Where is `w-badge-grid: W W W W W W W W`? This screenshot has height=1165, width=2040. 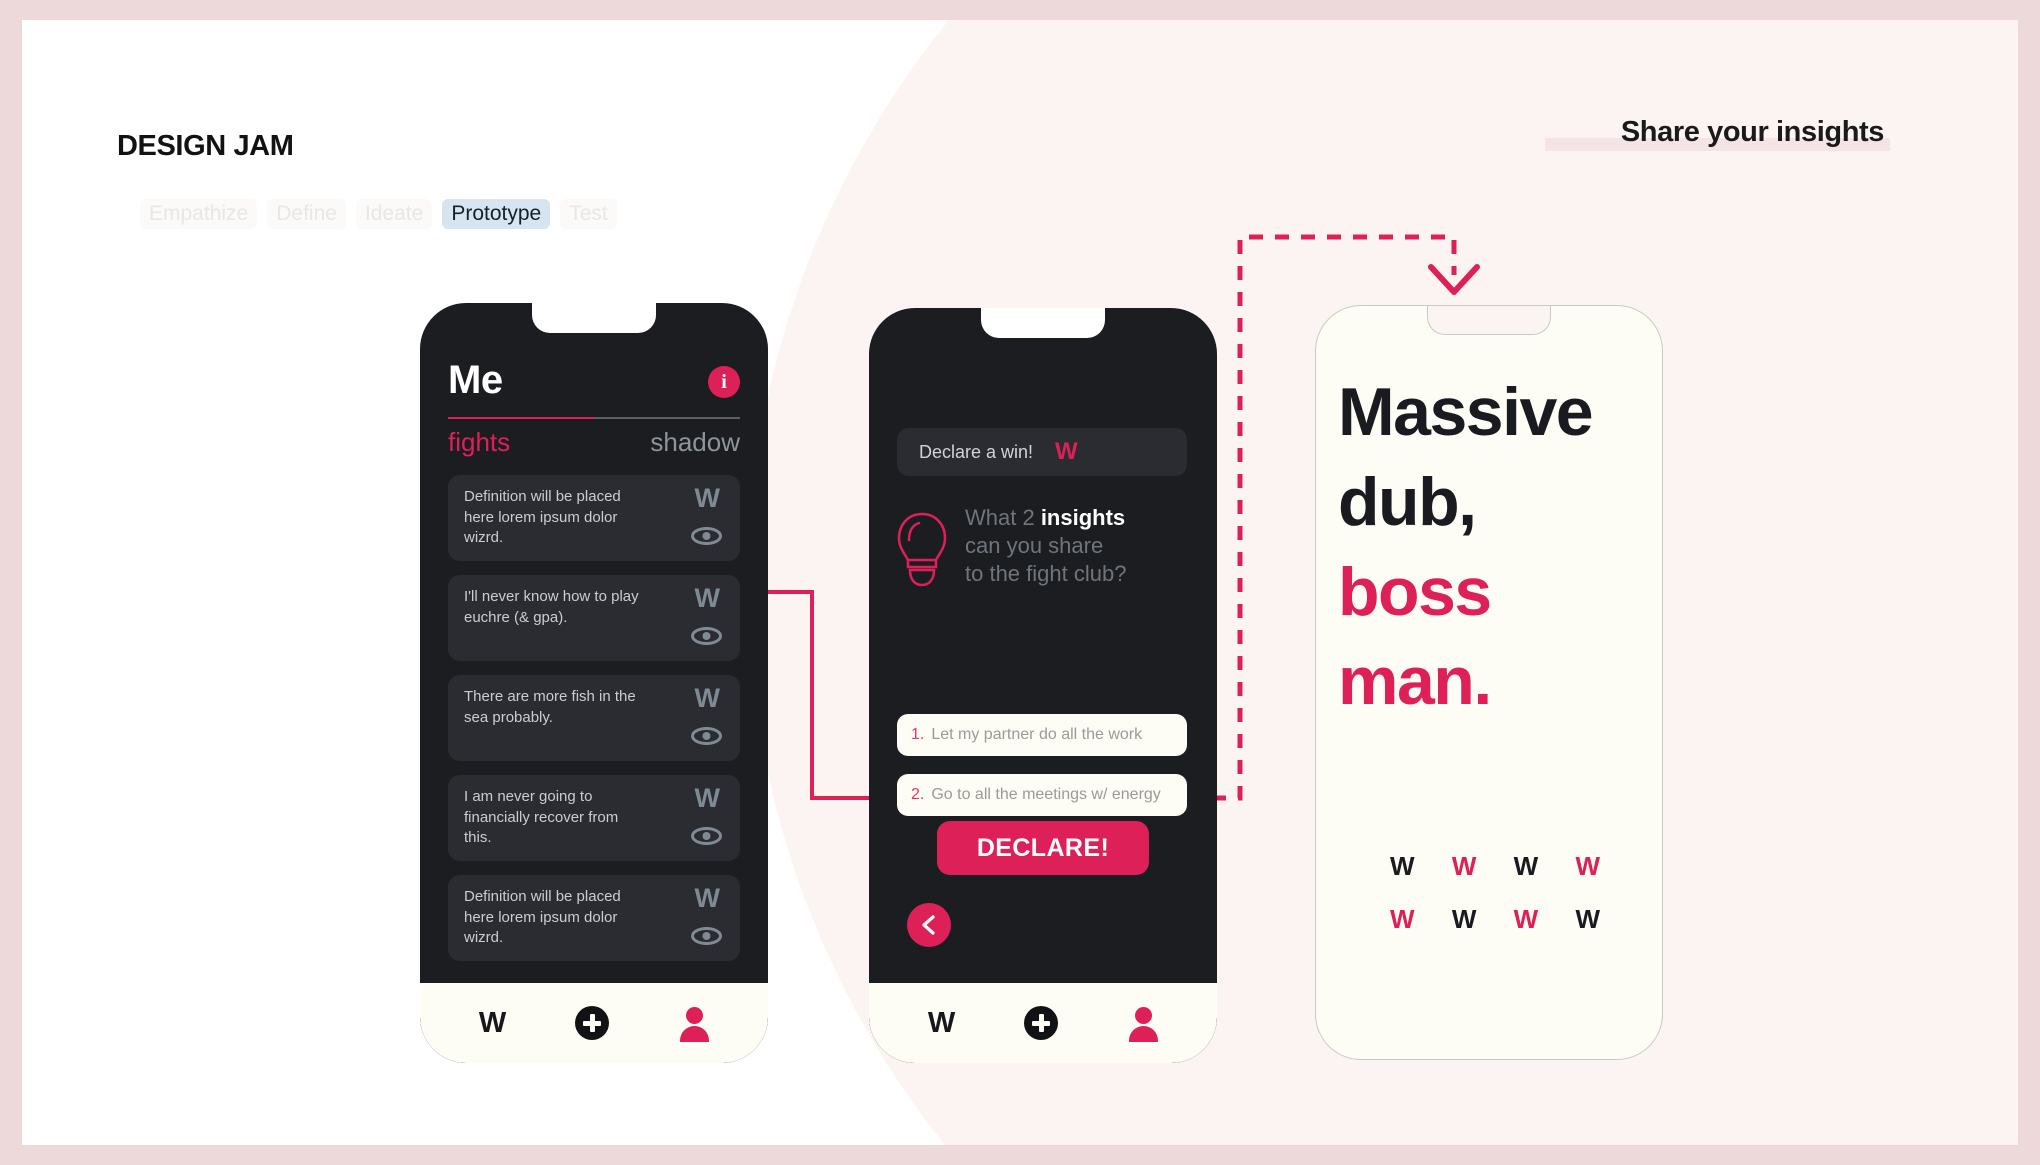
w-badge-grid: W W W W W W W W is located at coordinates (1495, 904).